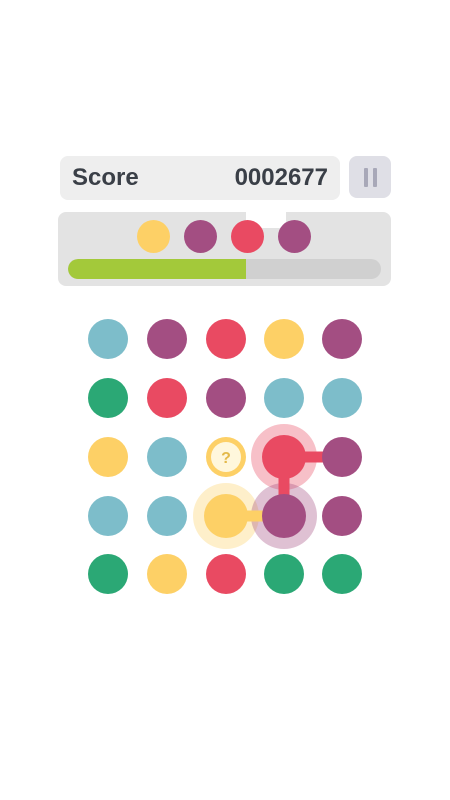 The height and width of the screenshot is (800, 450). Describe the element at coordinates (153, 236) in the screenshot. I see `goal-dot-yellow` at that location.